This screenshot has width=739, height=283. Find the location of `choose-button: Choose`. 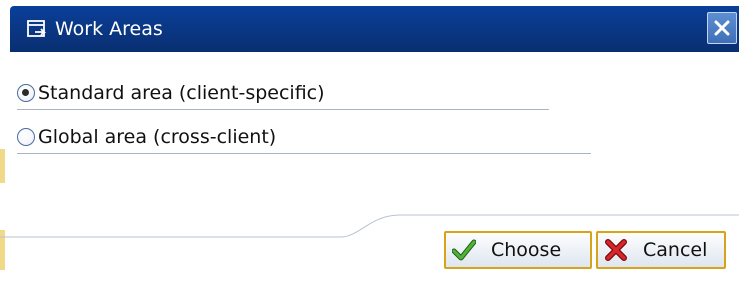

choose-button: Choose is located at coordinates (518, 250).